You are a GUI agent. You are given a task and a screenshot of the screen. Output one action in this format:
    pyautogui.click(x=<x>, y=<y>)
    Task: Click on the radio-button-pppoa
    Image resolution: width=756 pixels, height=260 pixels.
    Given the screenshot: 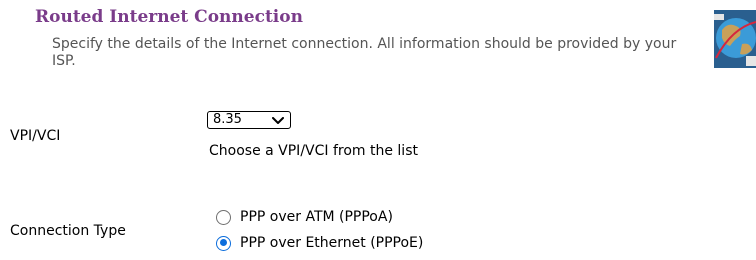 What is the action you would take?
    pyautogui.click(x=223, y=217)
    